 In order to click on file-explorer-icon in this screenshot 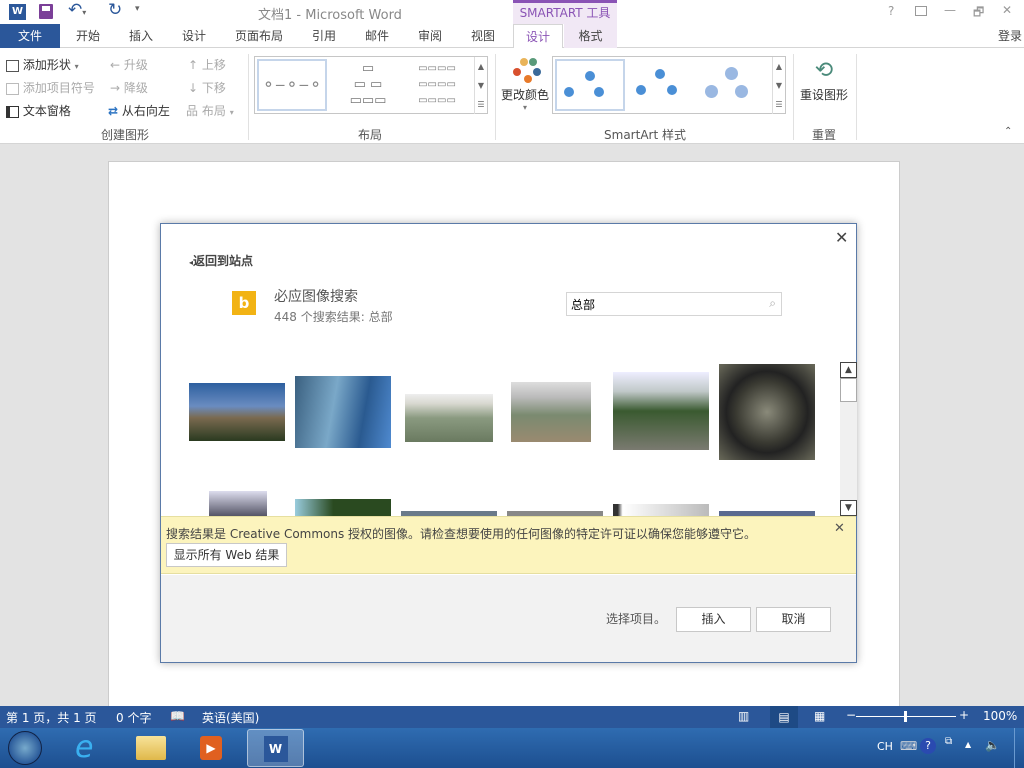, I will do `click(151, 748)`.